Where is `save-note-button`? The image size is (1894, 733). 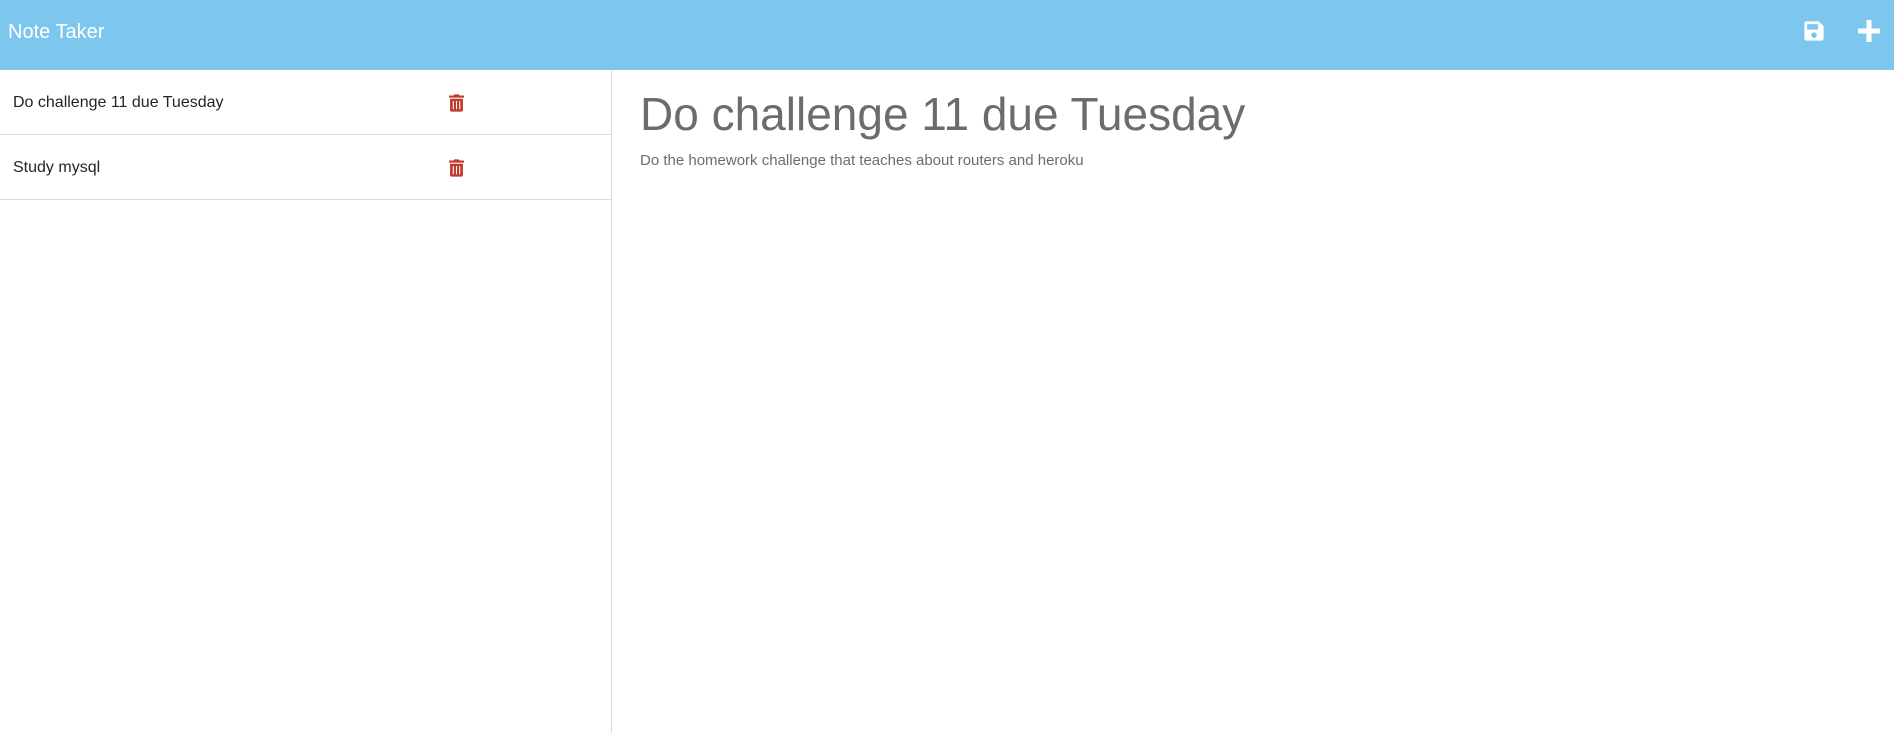
save-note-button is located at coordinates (1814, 31).